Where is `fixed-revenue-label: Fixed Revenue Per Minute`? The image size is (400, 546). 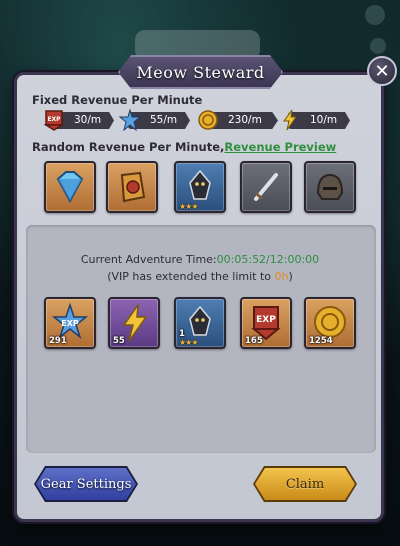 fixed-revenue-label: Fixed Revenue Per Minute is located at coordinates (117, 100).